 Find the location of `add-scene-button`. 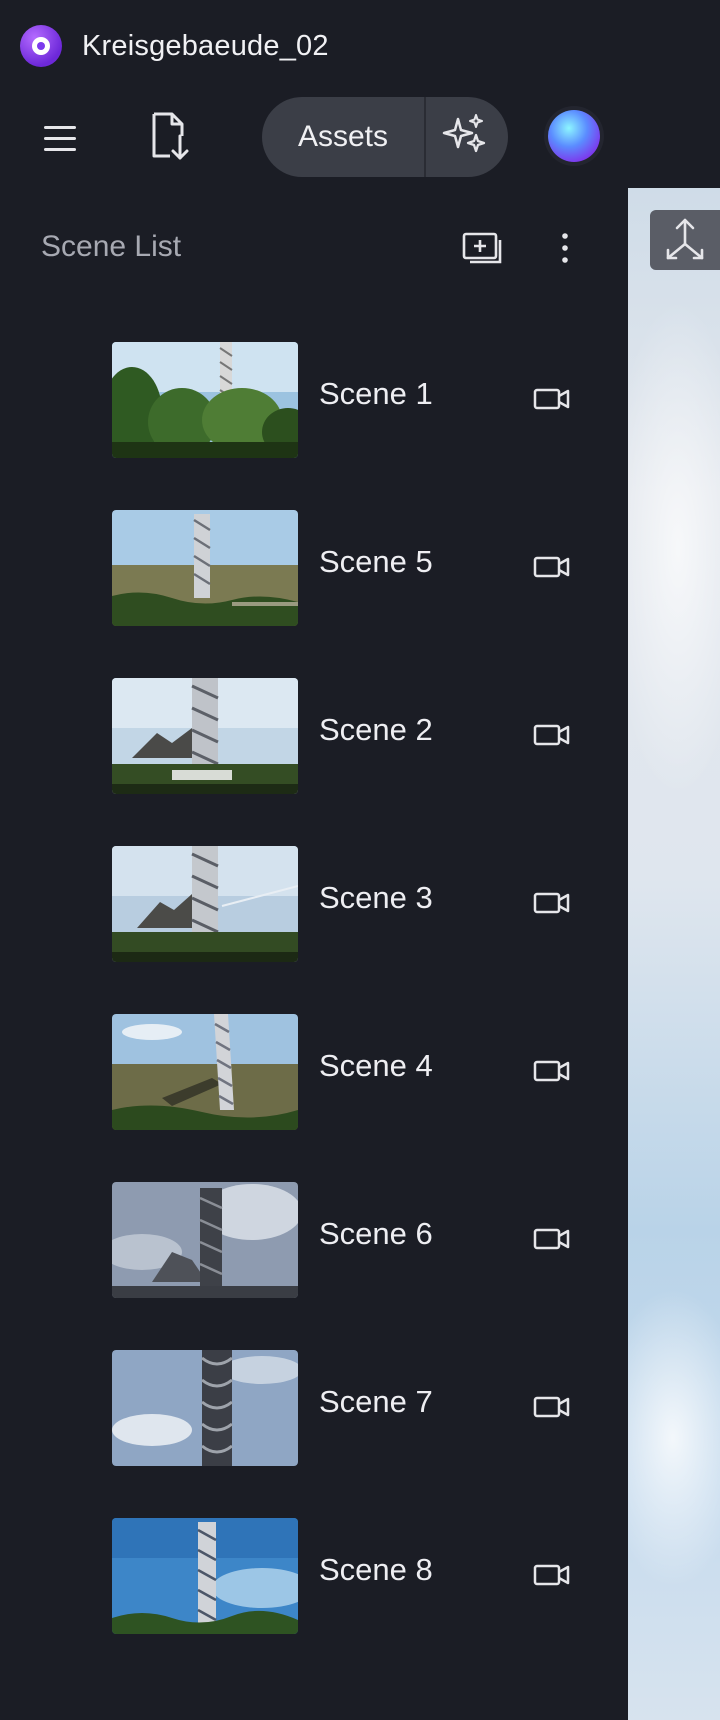

add-scene-button is located at coordinates (482, 248).